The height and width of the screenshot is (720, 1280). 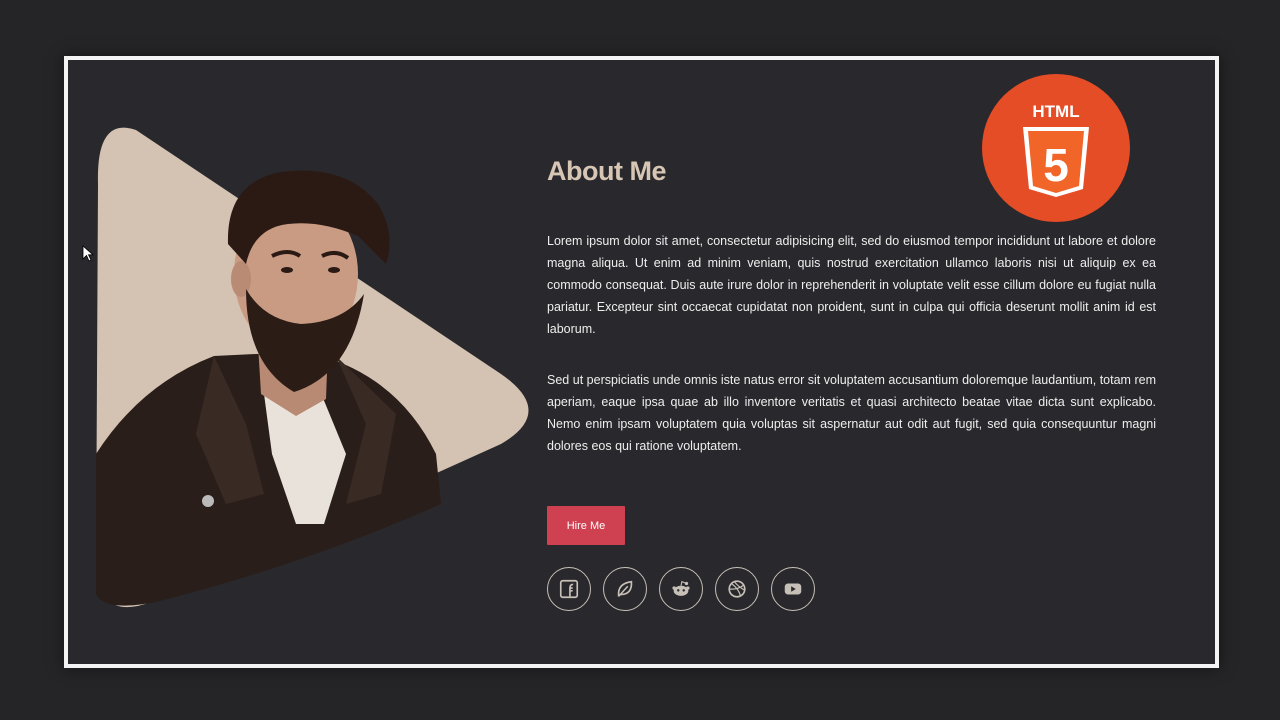 I want to click on mouse-cursor-icon, so click(x=88, y=253).